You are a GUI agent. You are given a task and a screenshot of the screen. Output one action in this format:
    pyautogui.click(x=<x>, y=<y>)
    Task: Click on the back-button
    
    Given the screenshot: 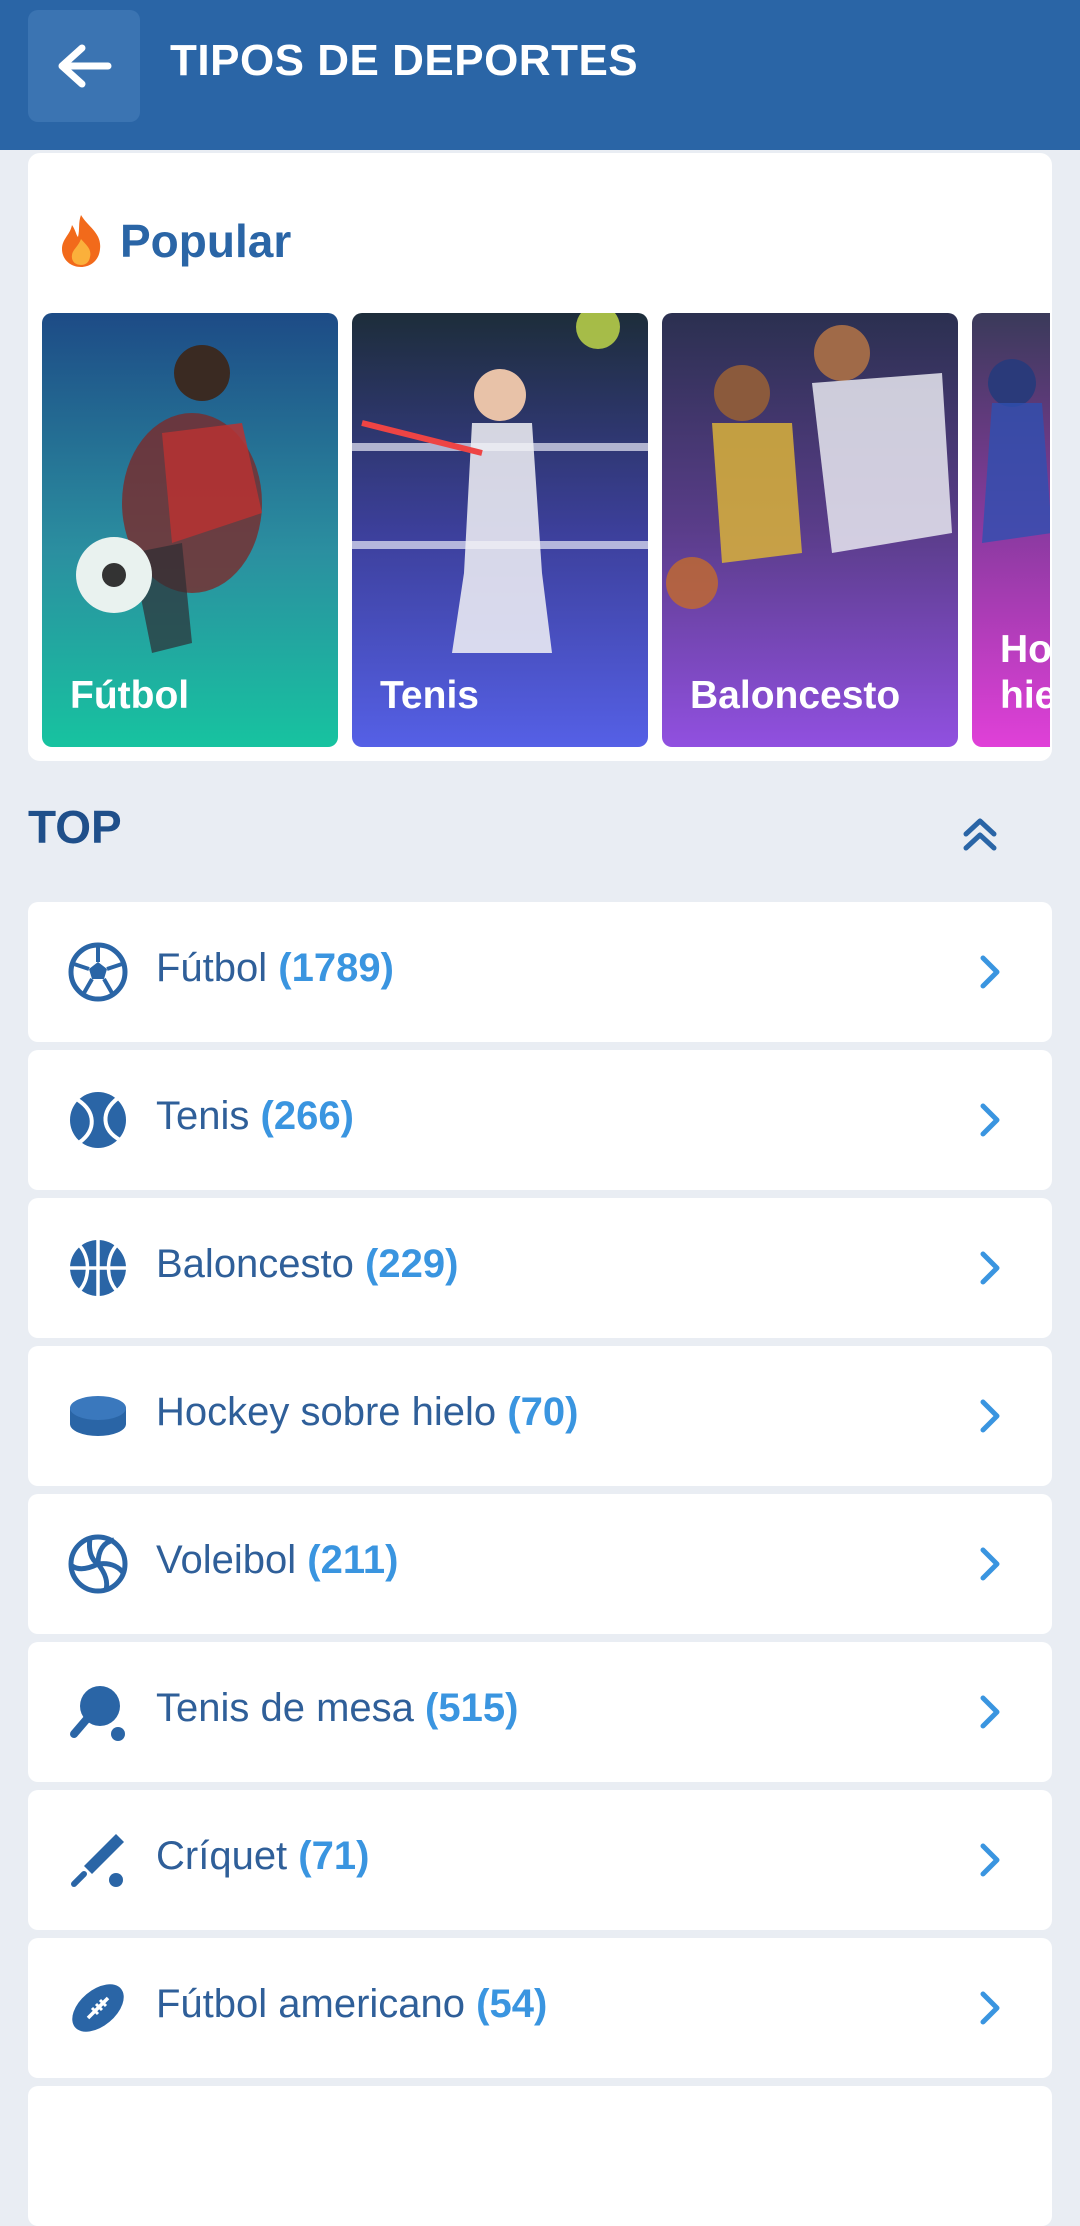 What is the action you would take?
    pyautogui.click(x=84, y=66)
    